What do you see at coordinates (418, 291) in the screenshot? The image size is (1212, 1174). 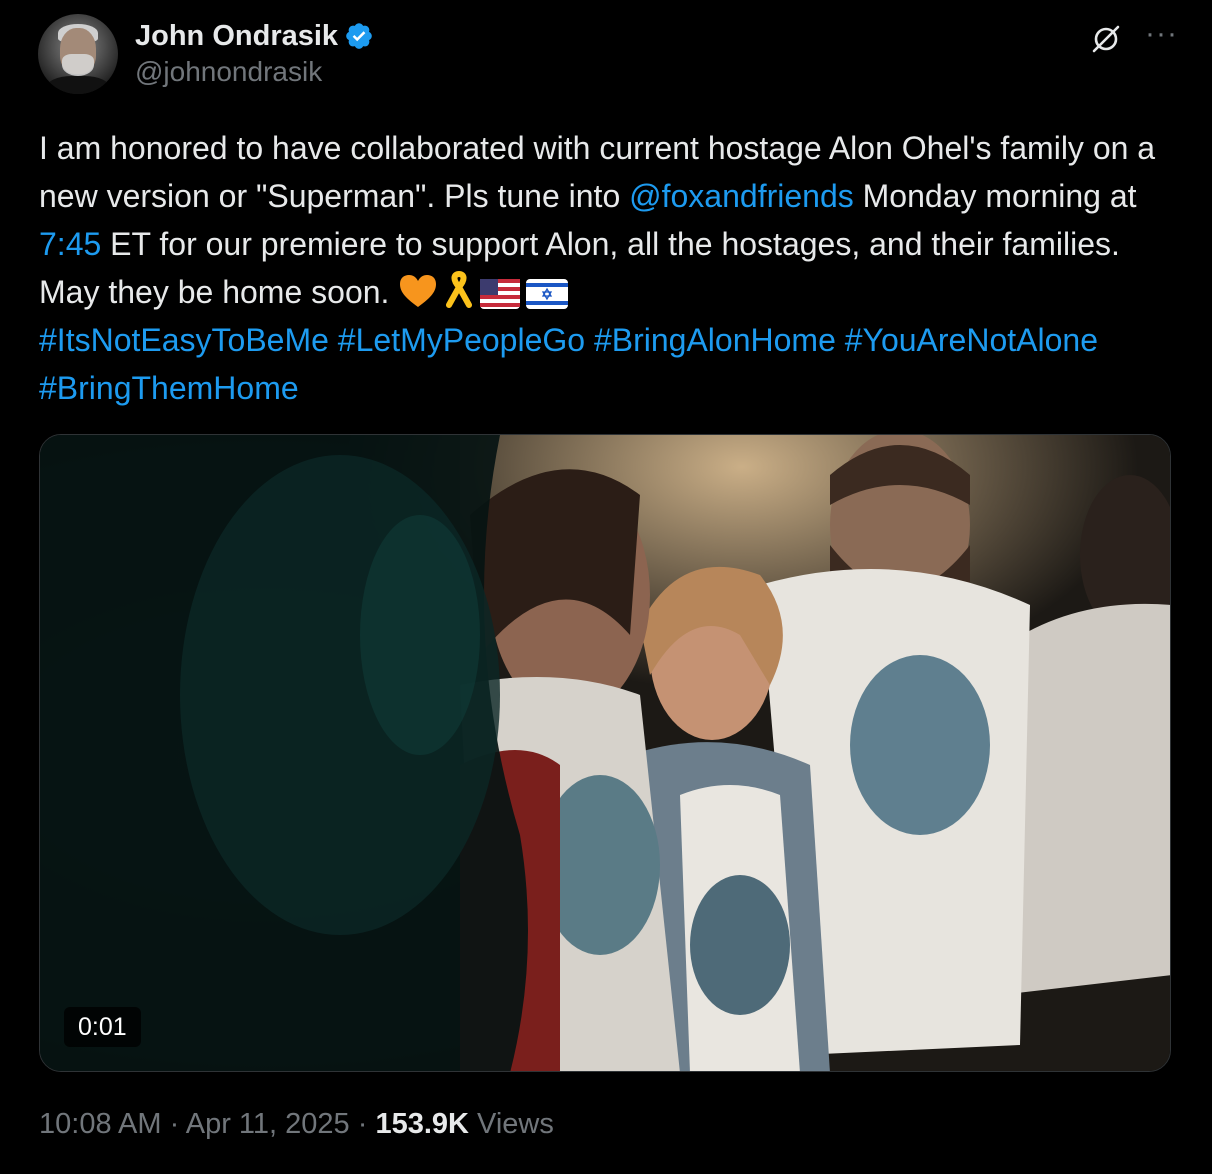 I see `orange-heart-icon` at bounding box center [418, 291].